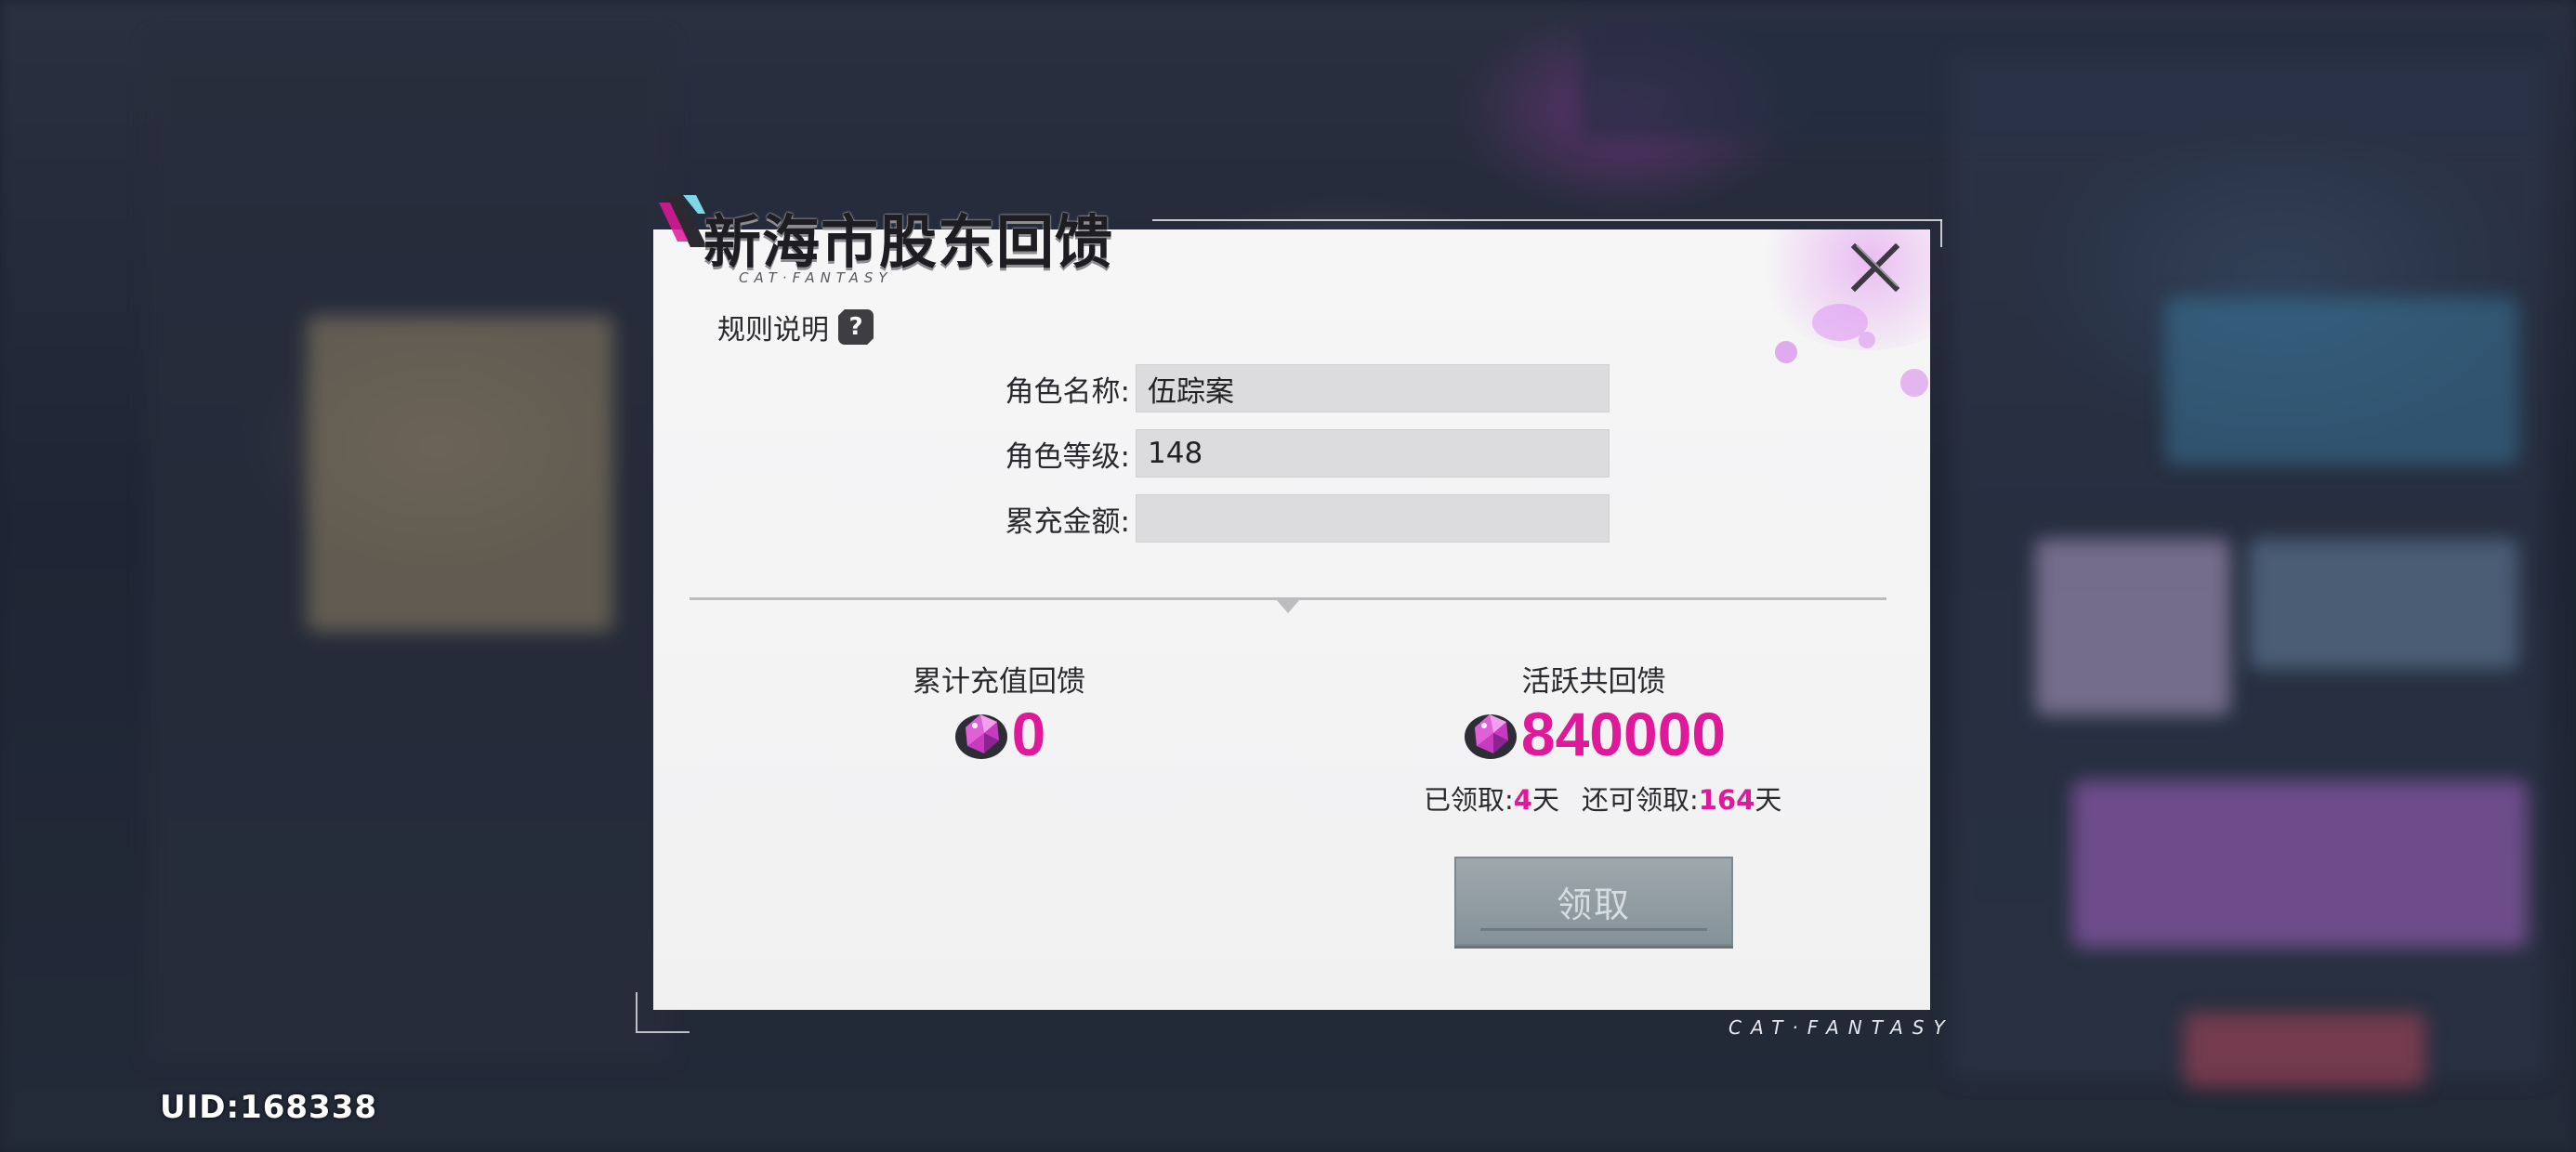 Image resolution: width=2576 pixels, height=1152 pixels. I want to click on remaining-days-unit: 天, so click(1768, 800).